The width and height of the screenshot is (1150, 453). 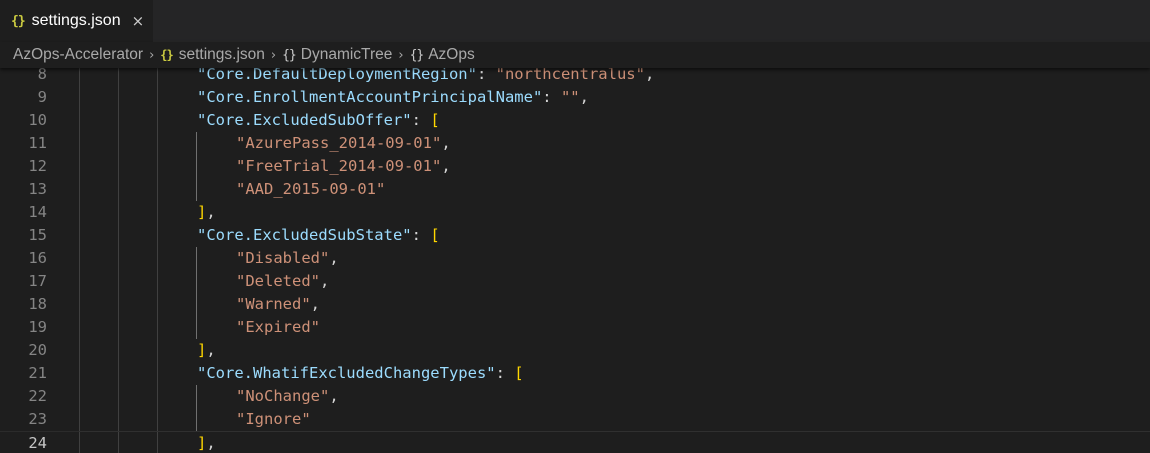 What do you see at coordinates (138, 21) in the screenshot?
I see `close-icon: ×` at bounding box center [138, 21].